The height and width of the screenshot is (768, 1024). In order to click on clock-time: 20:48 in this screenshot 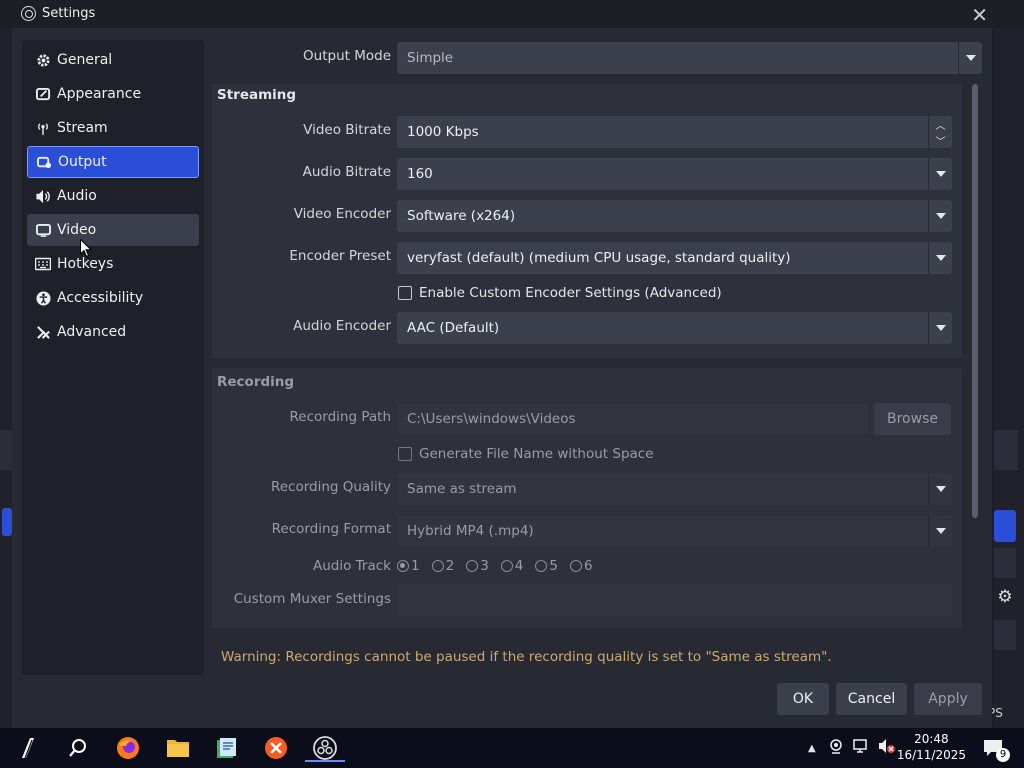, I will do `click(931, 739)`.